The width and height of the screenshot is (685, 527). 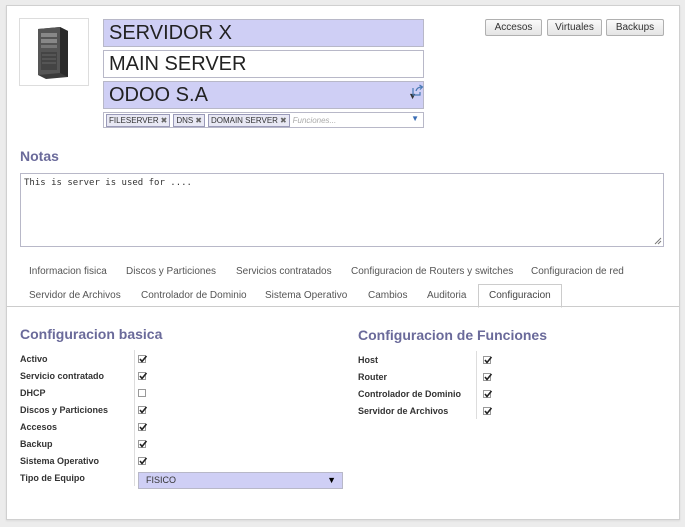 What do you see at coordinates (194, 296) in the screenshot?
I see `tab-controlador-dominio: Controlador de Dominio` at bounding box center [194, 296].